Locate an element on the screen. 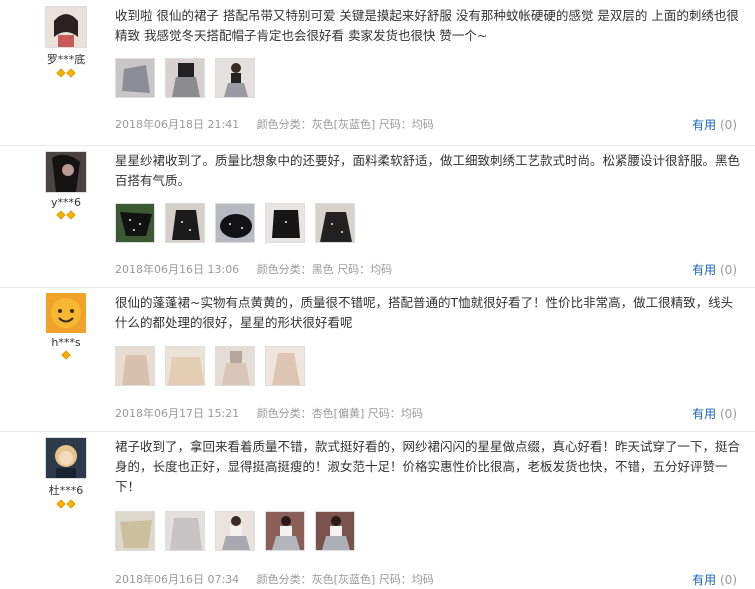  reviewer-name: 杜***6 is located at coordinates (66, 490).